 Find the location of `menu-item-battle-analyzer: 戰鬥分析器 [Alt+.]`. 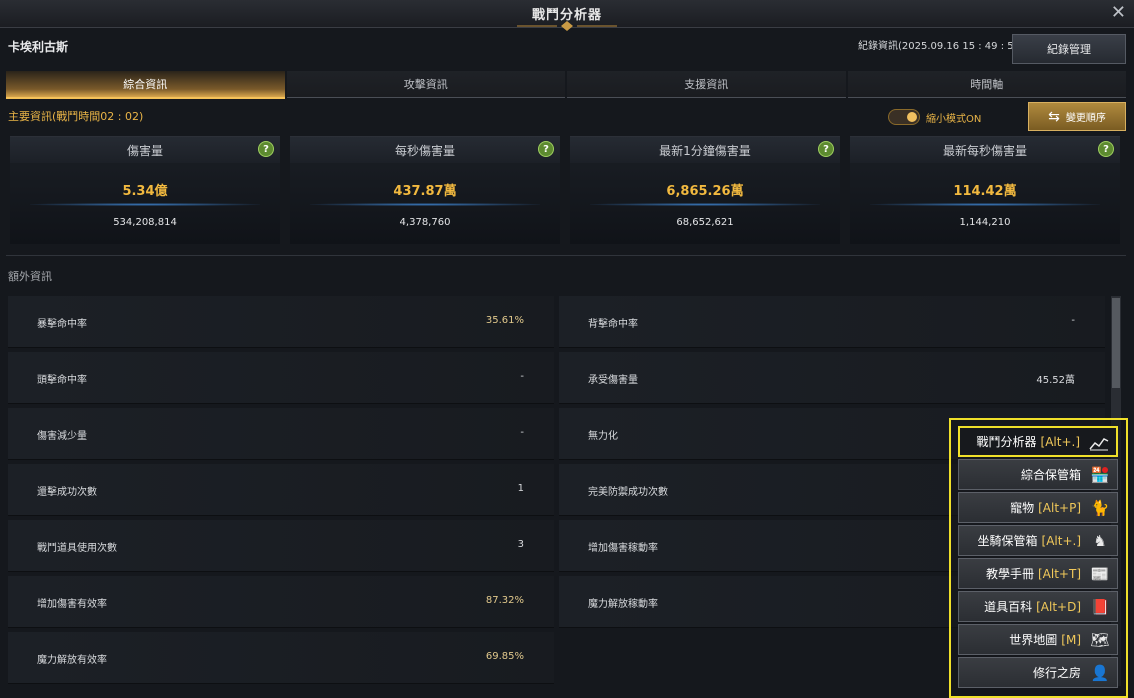

menu-item-battle-analyzer: 戰鬥分析器 [Alt+.] is located at coordinates (1038, 441).